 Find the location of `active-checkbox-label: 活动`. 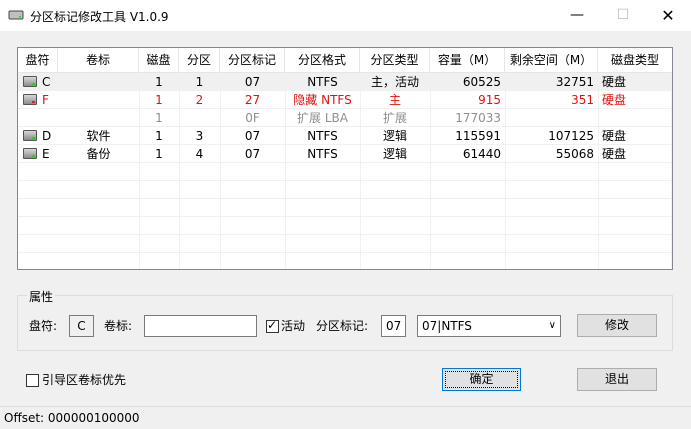

active-checkbox-label: 活动 is located at coordinates (293, 326).